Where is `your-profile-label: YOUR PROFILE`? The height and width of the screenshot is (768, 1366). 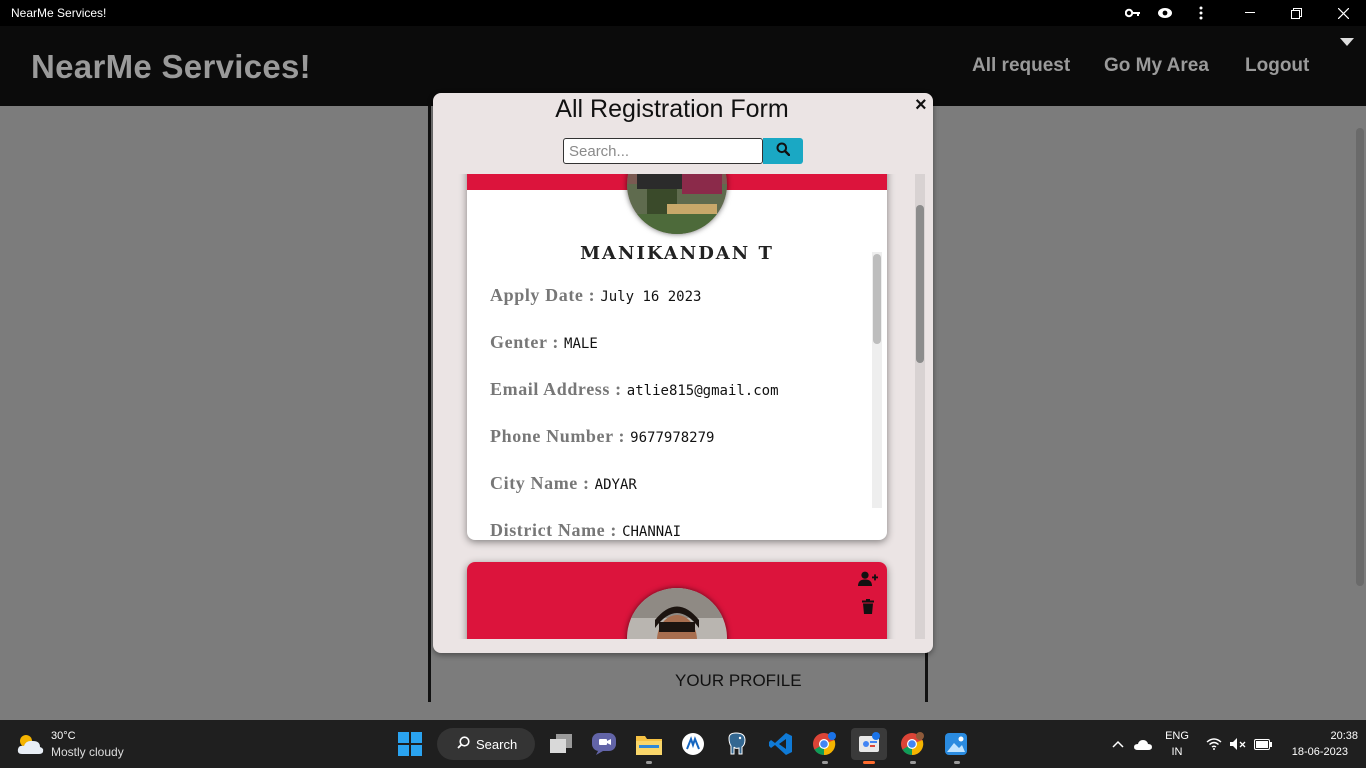
your-profile-label: YOUR PROFILE is located at coordinates (738, 680).